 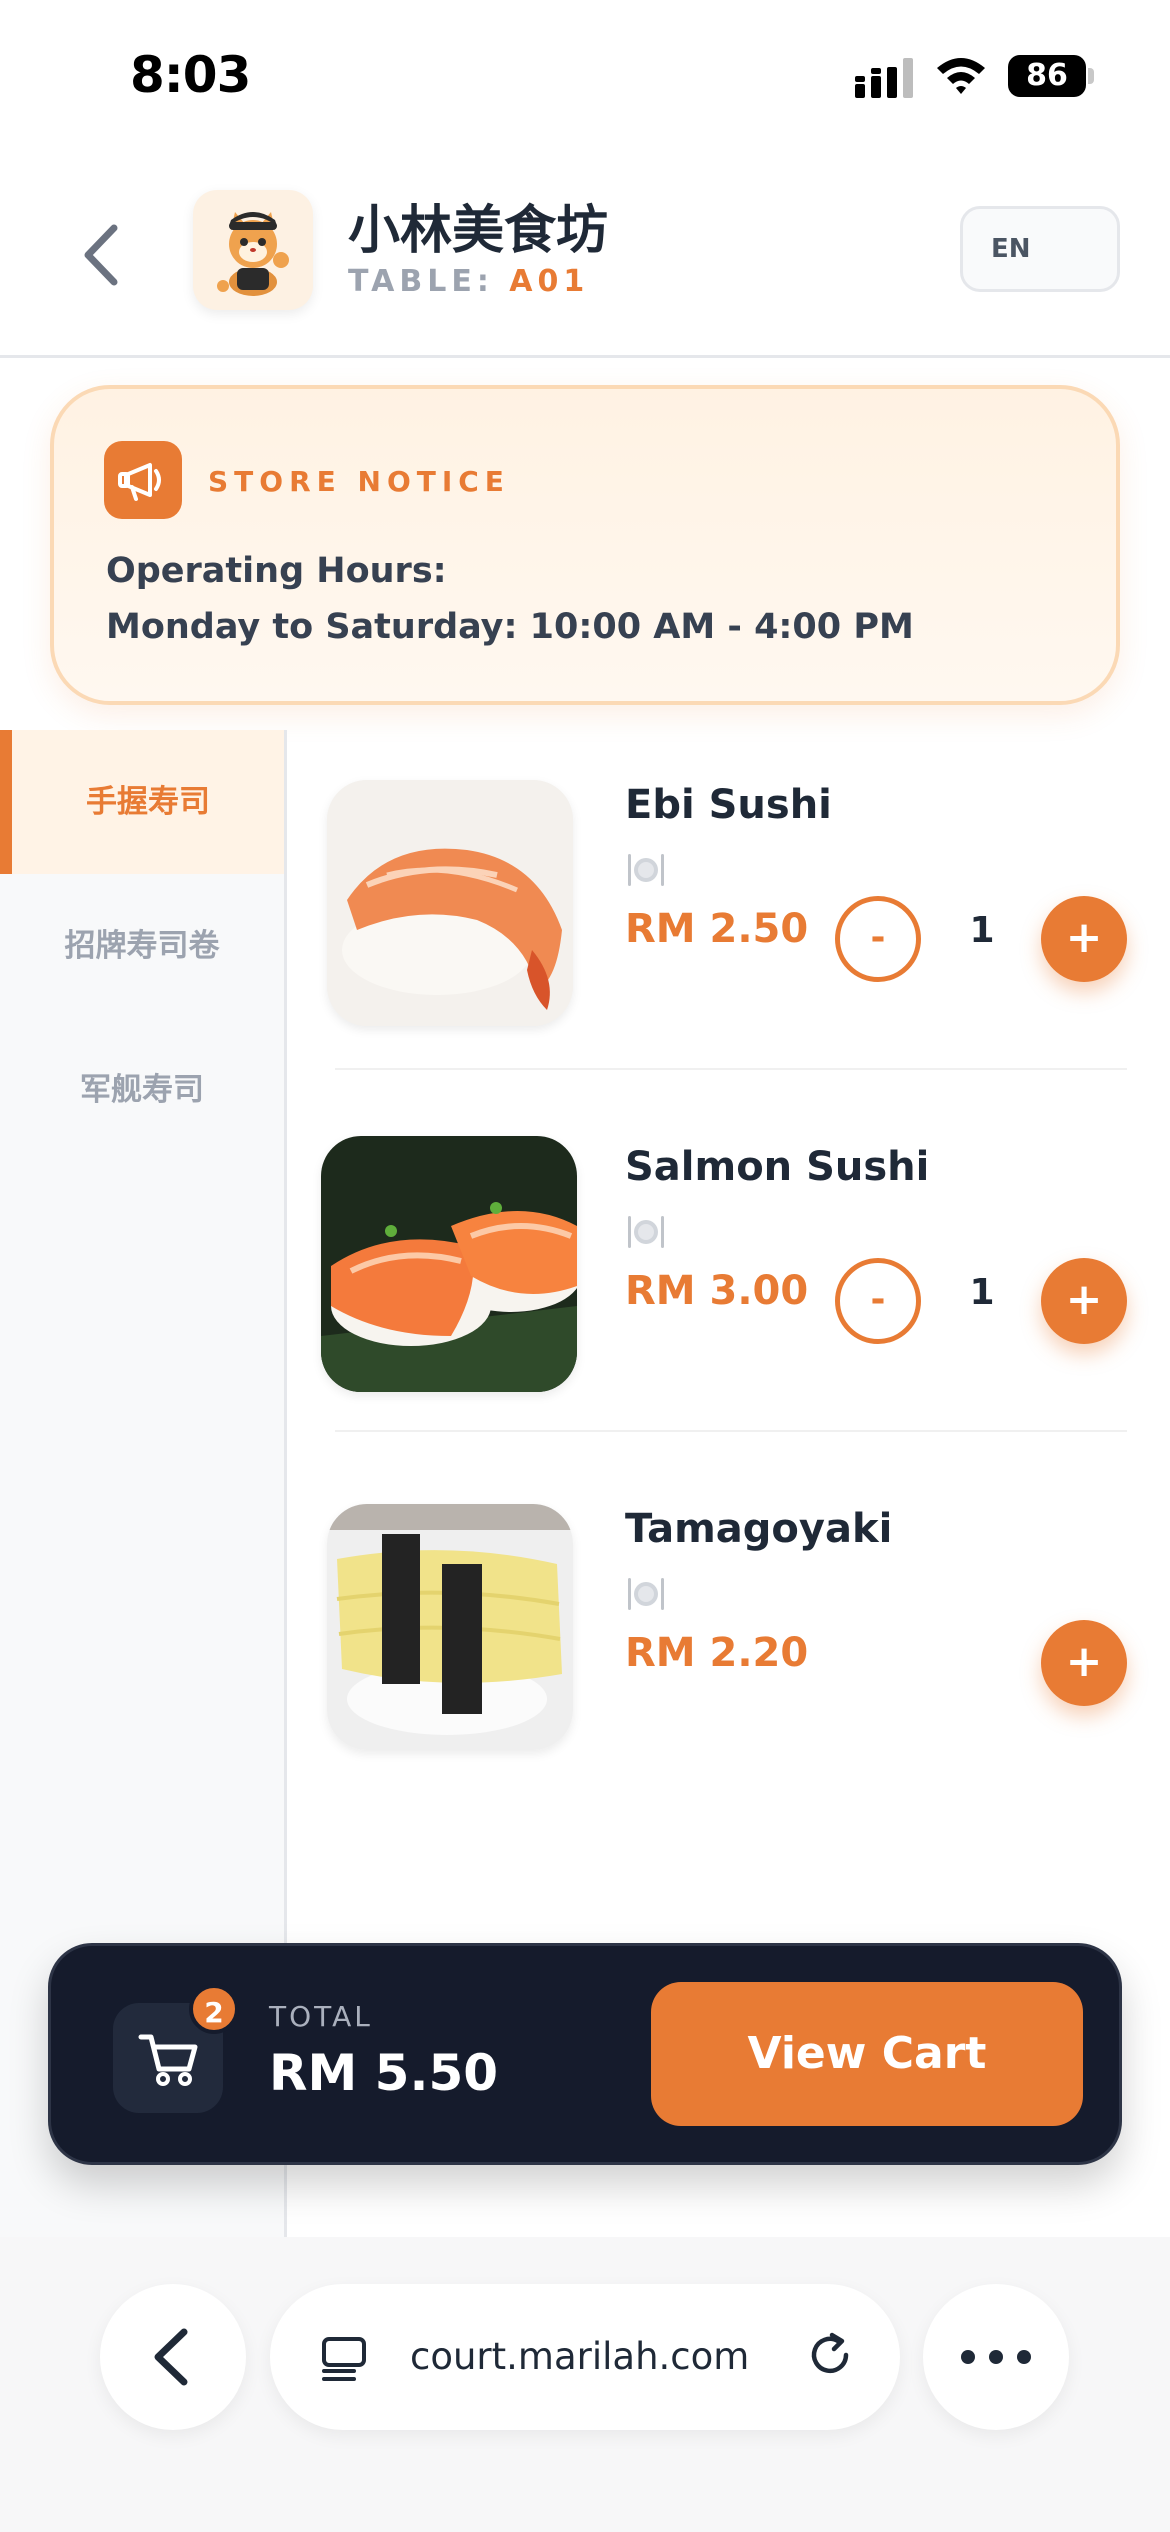 I want to click on browser-back-button, so click(x=173, y=2357).